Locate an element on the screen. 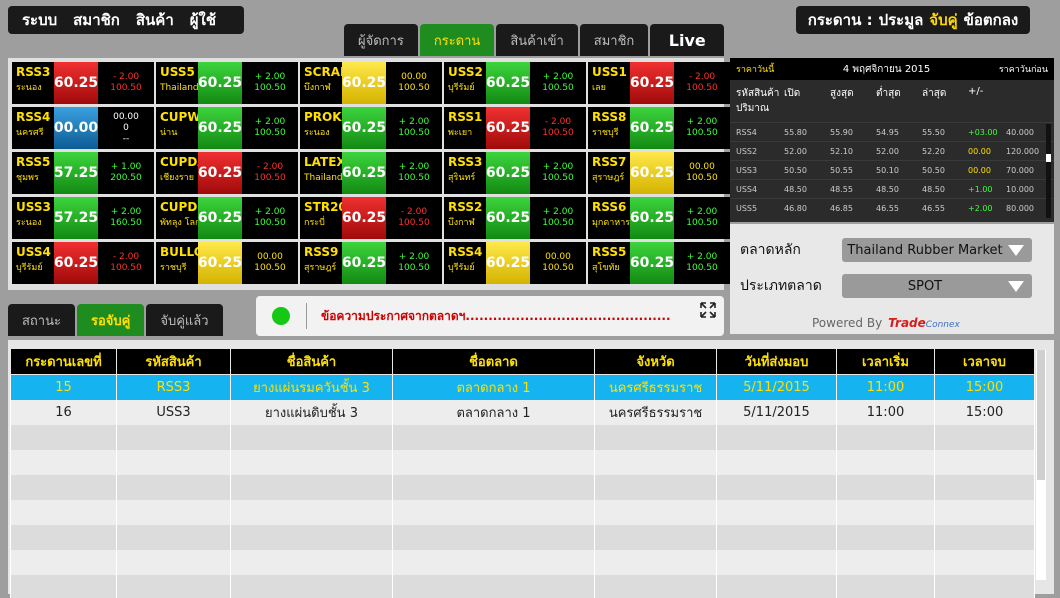 The width and height of the screenshot is (1060, 598). board-tile: LATEX Thailand 60.25 + 2.00 100.50 is located at coordinates (371, 173).